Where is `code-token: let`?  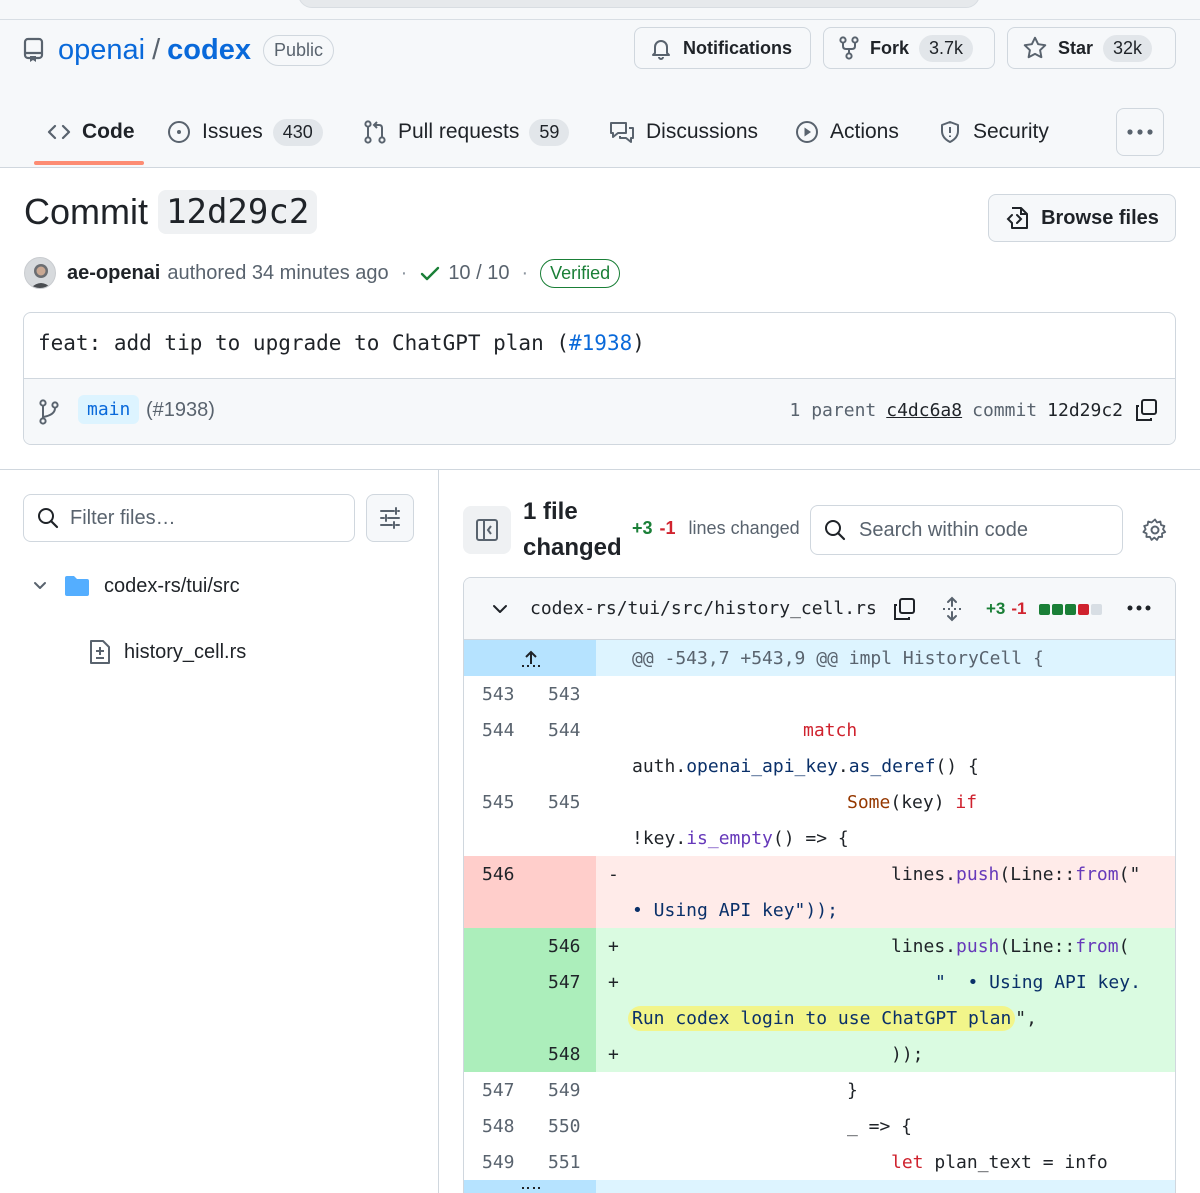 code-token: let is located at coordinates (907, 1162).